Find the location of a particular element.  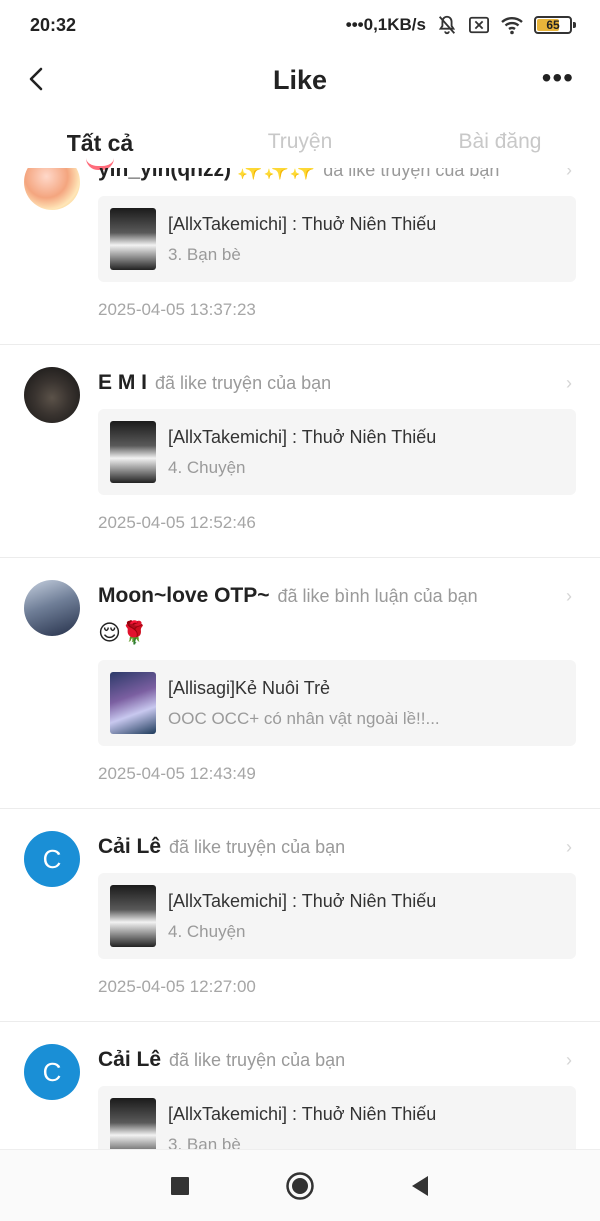

tab-bar: Tất cả Truyện Bài đăng is located at coordinates (300, 145).